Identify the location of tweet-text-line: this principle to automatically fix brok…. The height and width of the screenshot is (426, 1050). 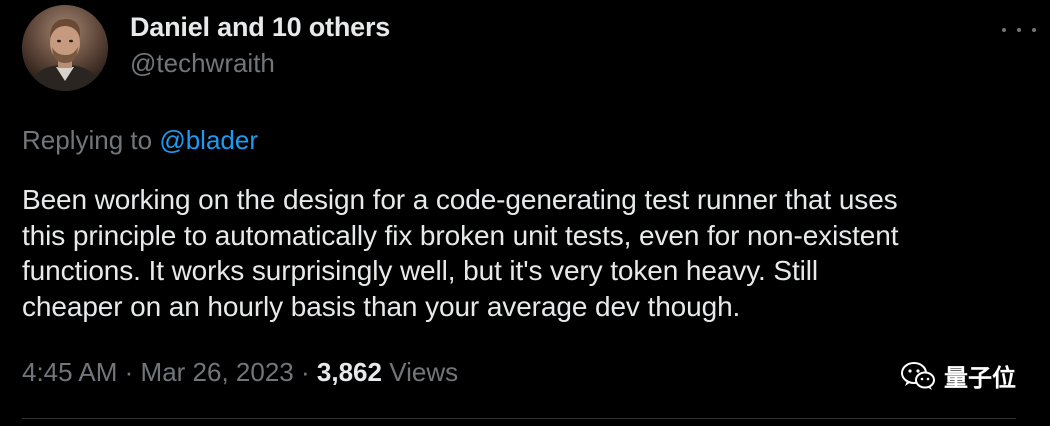
(460, 235).